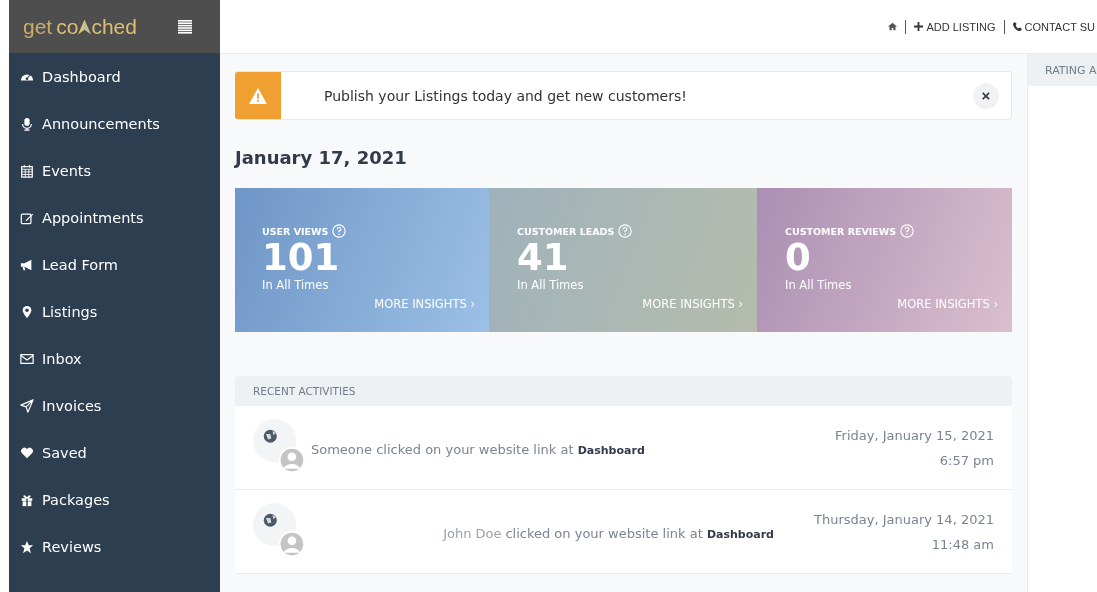  Describe the element at coordinates (114, 546) in the screenshot. I see `sidebar-item: Reviews` at that location.